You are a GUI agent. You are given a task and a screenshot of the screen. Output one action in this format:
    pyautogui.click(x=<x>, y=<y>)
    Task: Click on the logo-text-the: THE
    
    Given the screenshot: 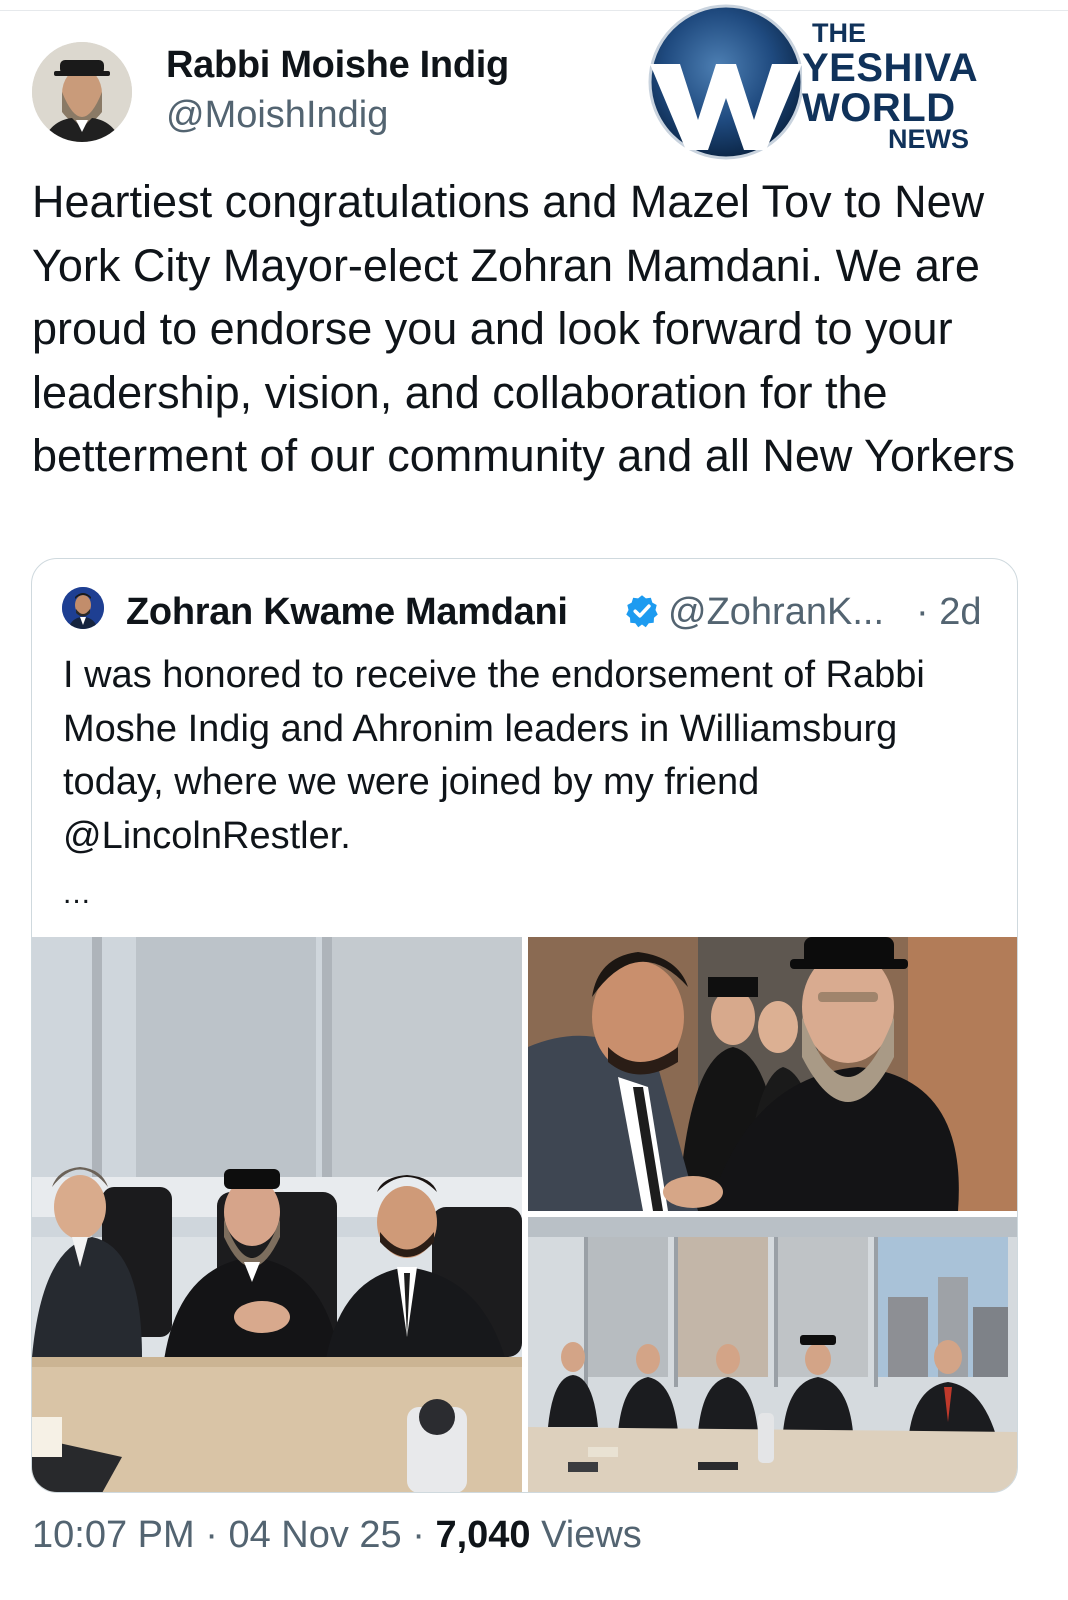 What is the action you would take?
    pyautogui.click(x=839, y=33)
    